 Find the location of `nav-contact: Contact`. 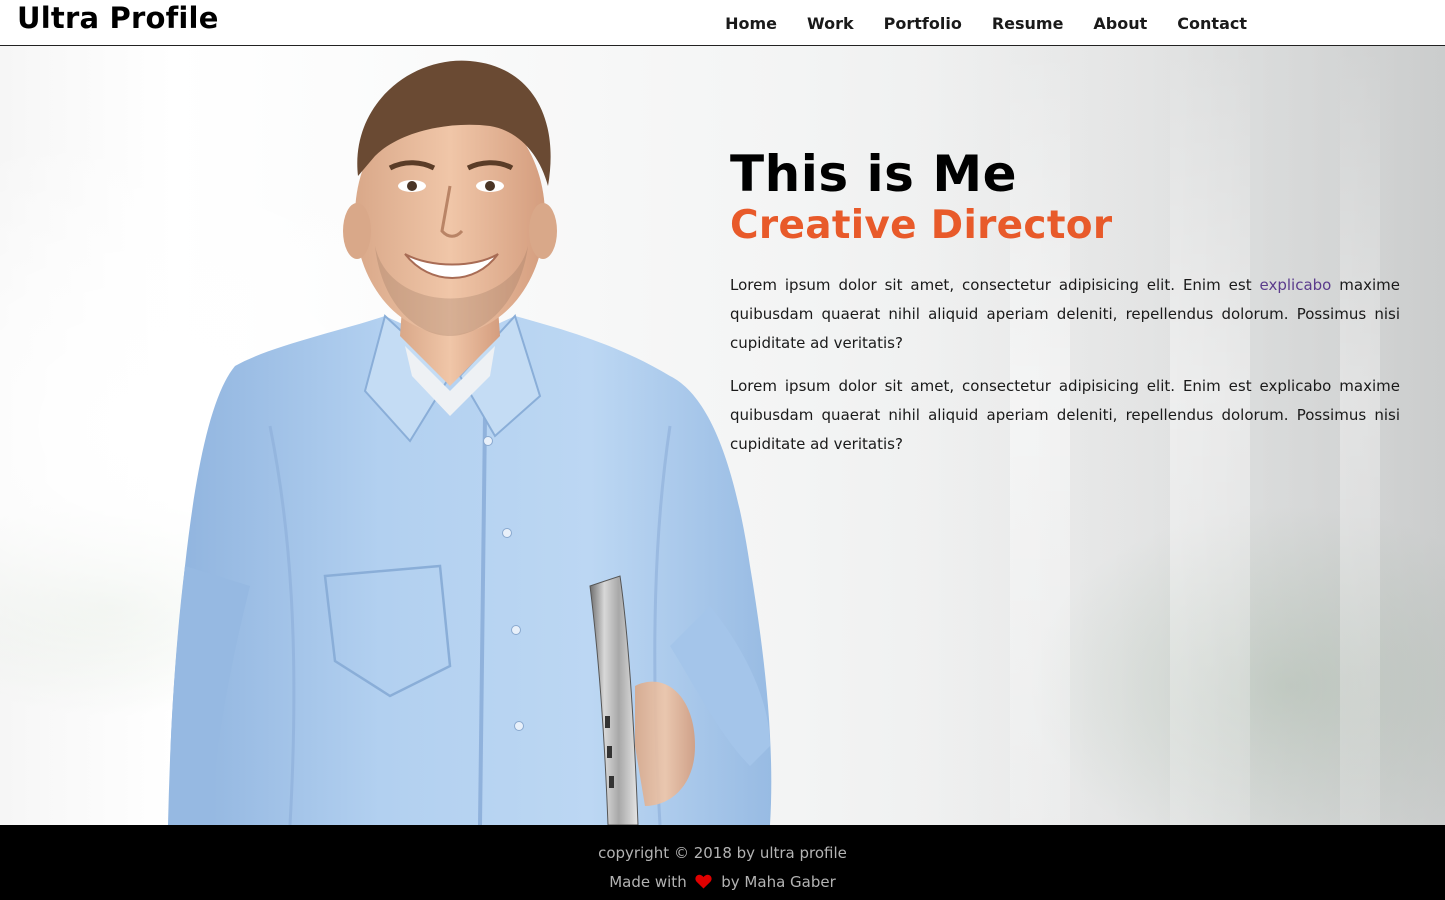

nav-contact: Contact is located at coordinates (1212, 22).